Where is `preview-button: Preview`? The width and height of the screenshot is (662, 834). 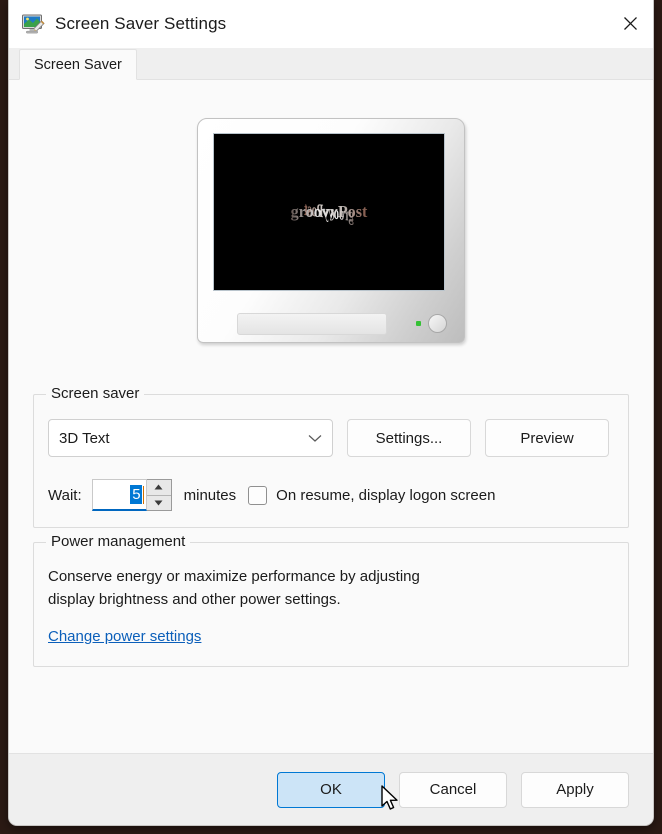
preview-button: Preview is located at coordinates (547, 438).